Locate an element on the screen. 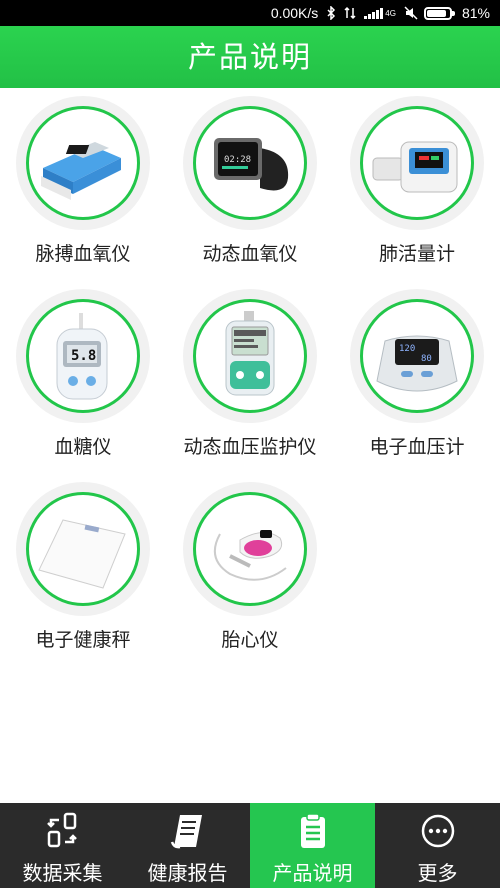 The height and width of the screenshot is (888, 500). product-ambulatory-bp-monitor: 动态血压监护仪 is located at coordinates (250, 374).